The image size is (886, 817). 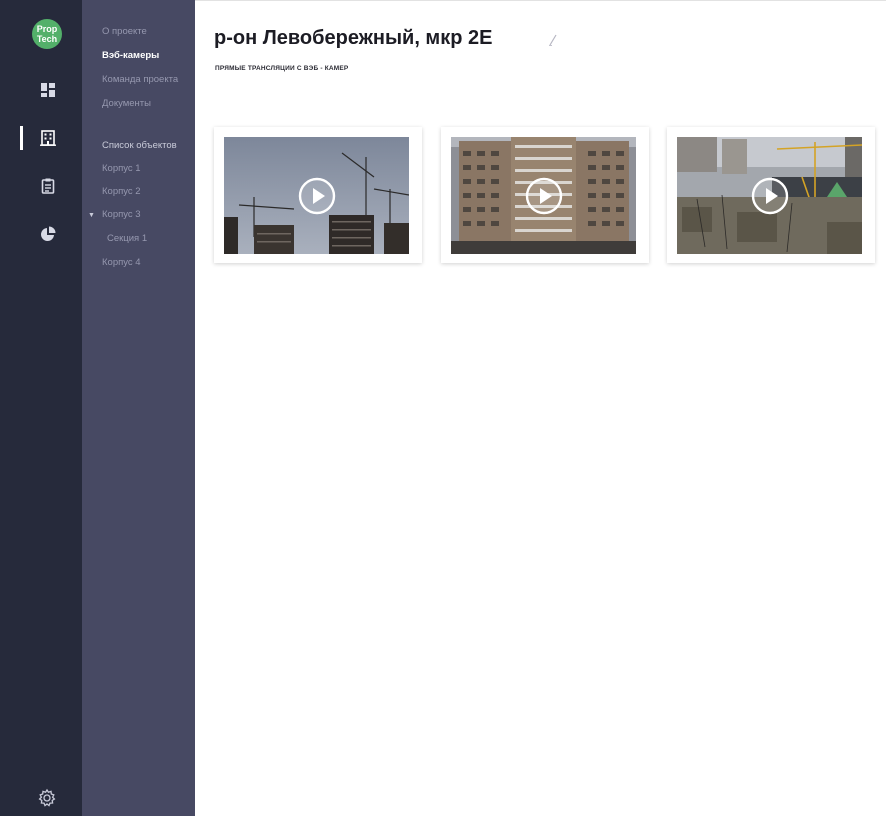 I want to click on nav-project-team: Команда проекта, so click(x=140, y=79).